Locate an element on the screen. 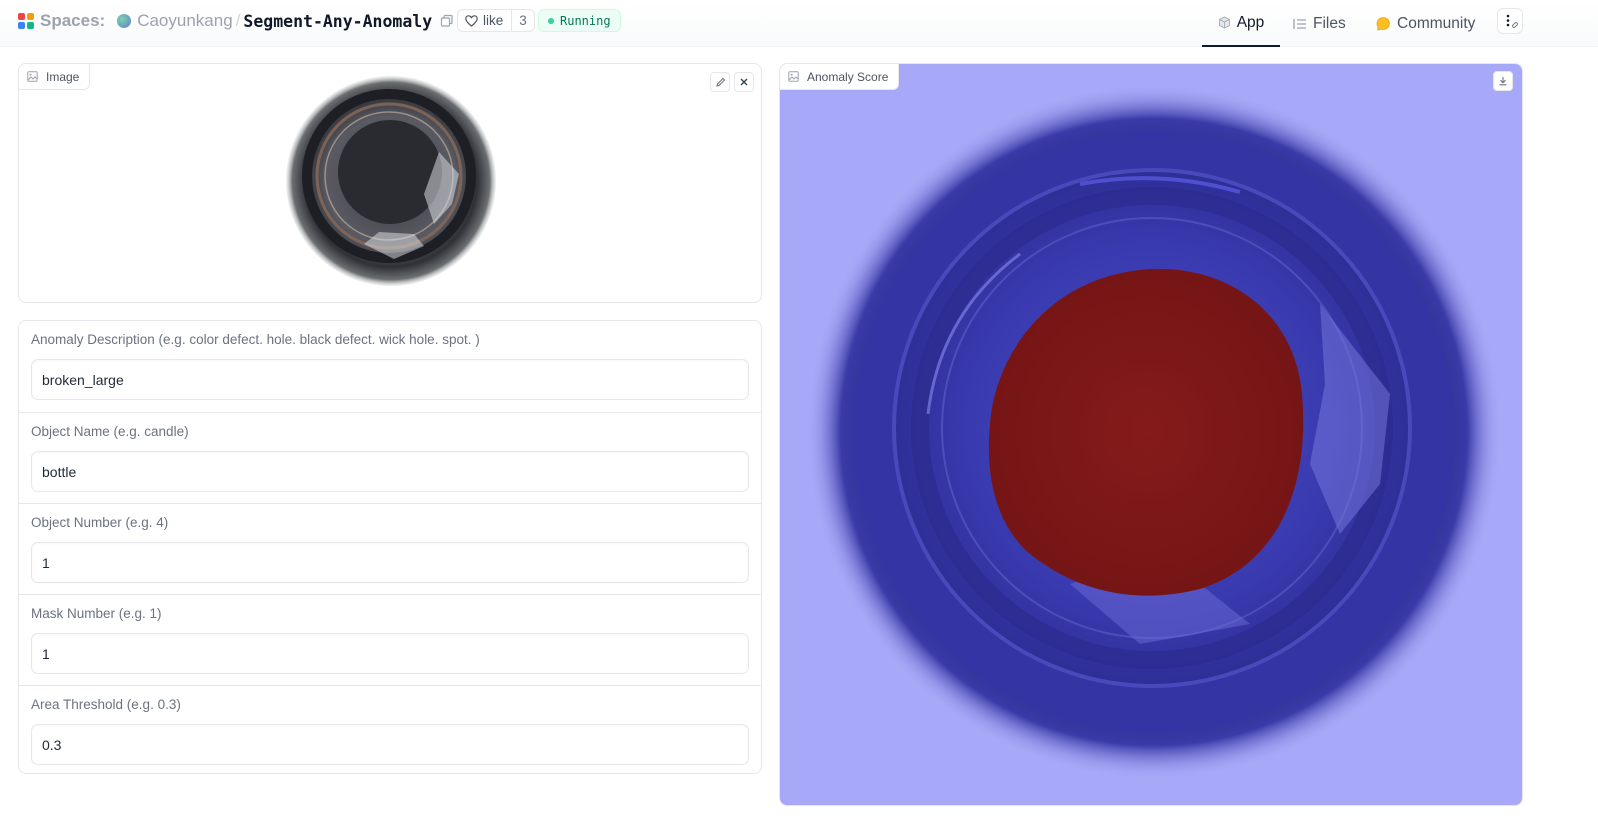 This screenshot has height=820, width=1598. files-icon is located at coordinates (1299, 23).